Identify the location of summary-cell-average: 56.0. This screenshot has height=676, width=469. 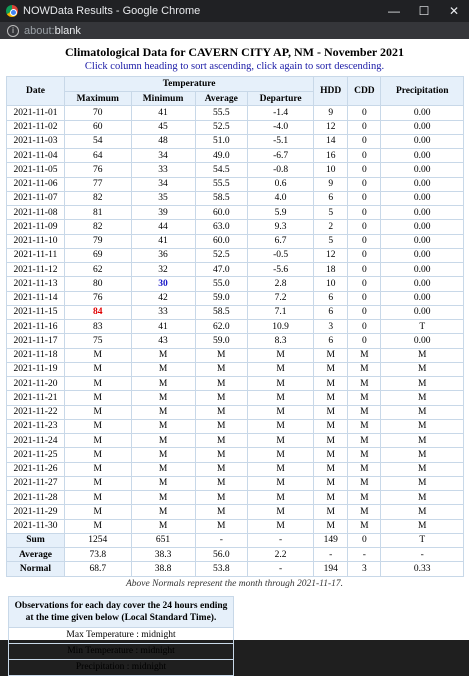
(221, 554).